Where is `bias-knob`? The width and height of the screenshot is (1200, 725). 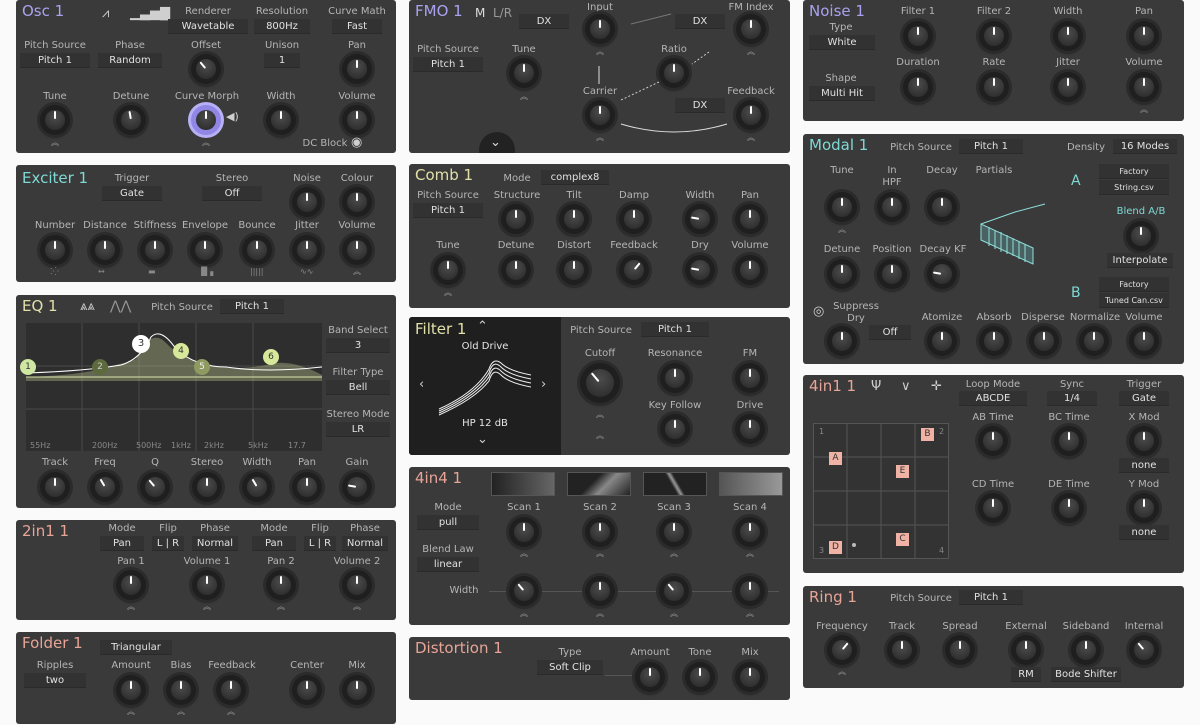
bias-knob is located at coordinates (181, 690).